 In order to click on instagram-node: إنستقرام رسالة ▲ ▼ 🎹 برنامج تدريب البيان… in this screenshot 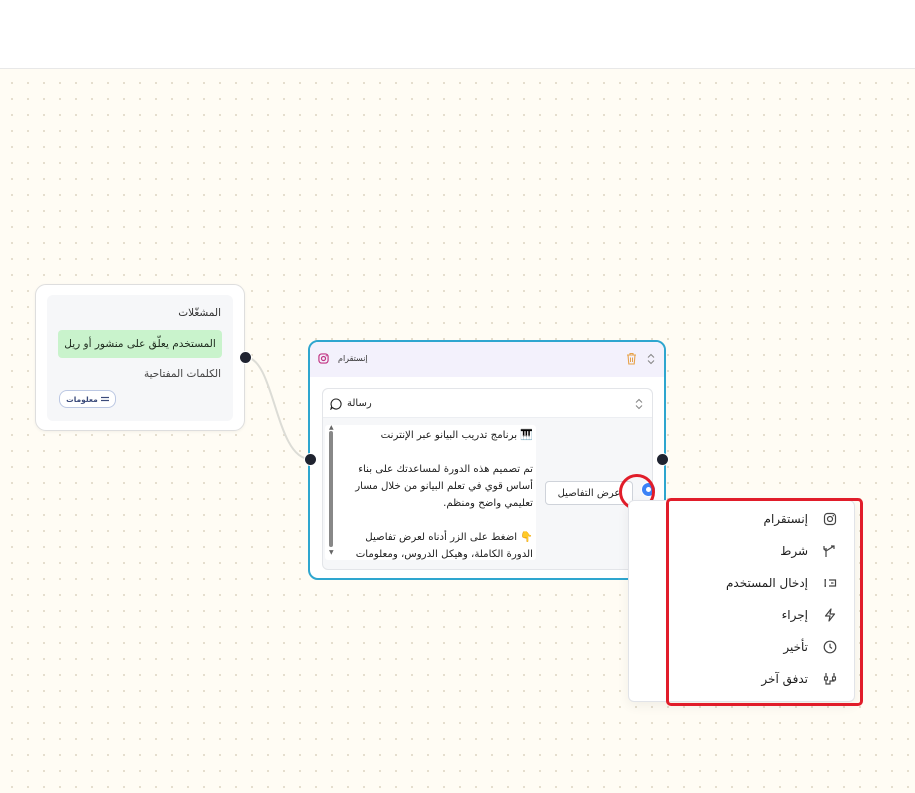, I will do `click(487, 460)`.